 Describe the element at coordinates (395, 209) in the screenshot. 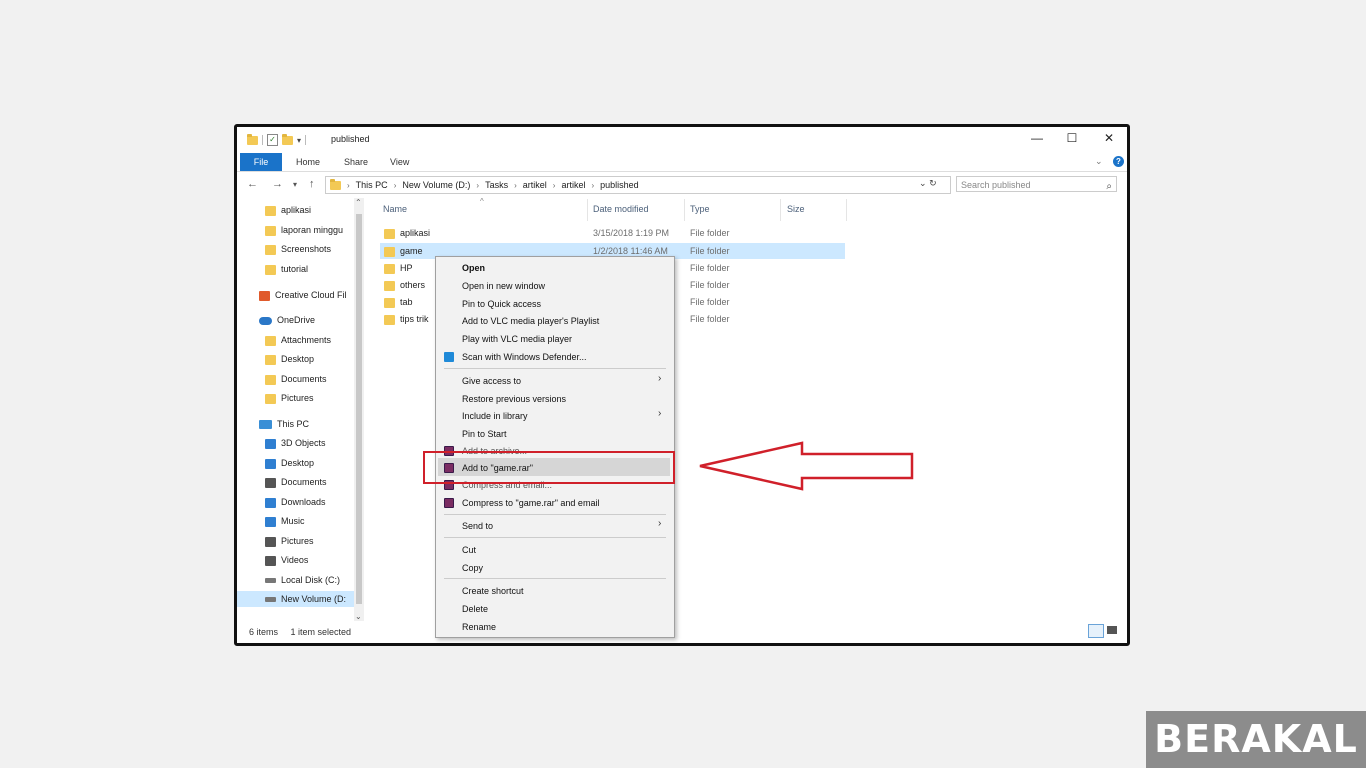

I see `column-header-name: Name` at that location.